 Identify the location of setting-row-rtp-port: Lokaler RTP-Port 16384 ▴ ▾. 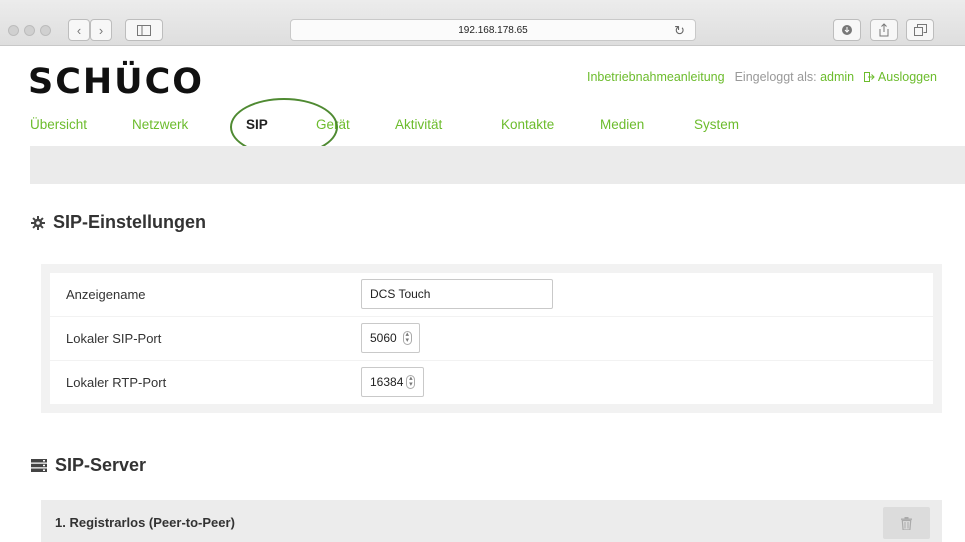
(491, 382).